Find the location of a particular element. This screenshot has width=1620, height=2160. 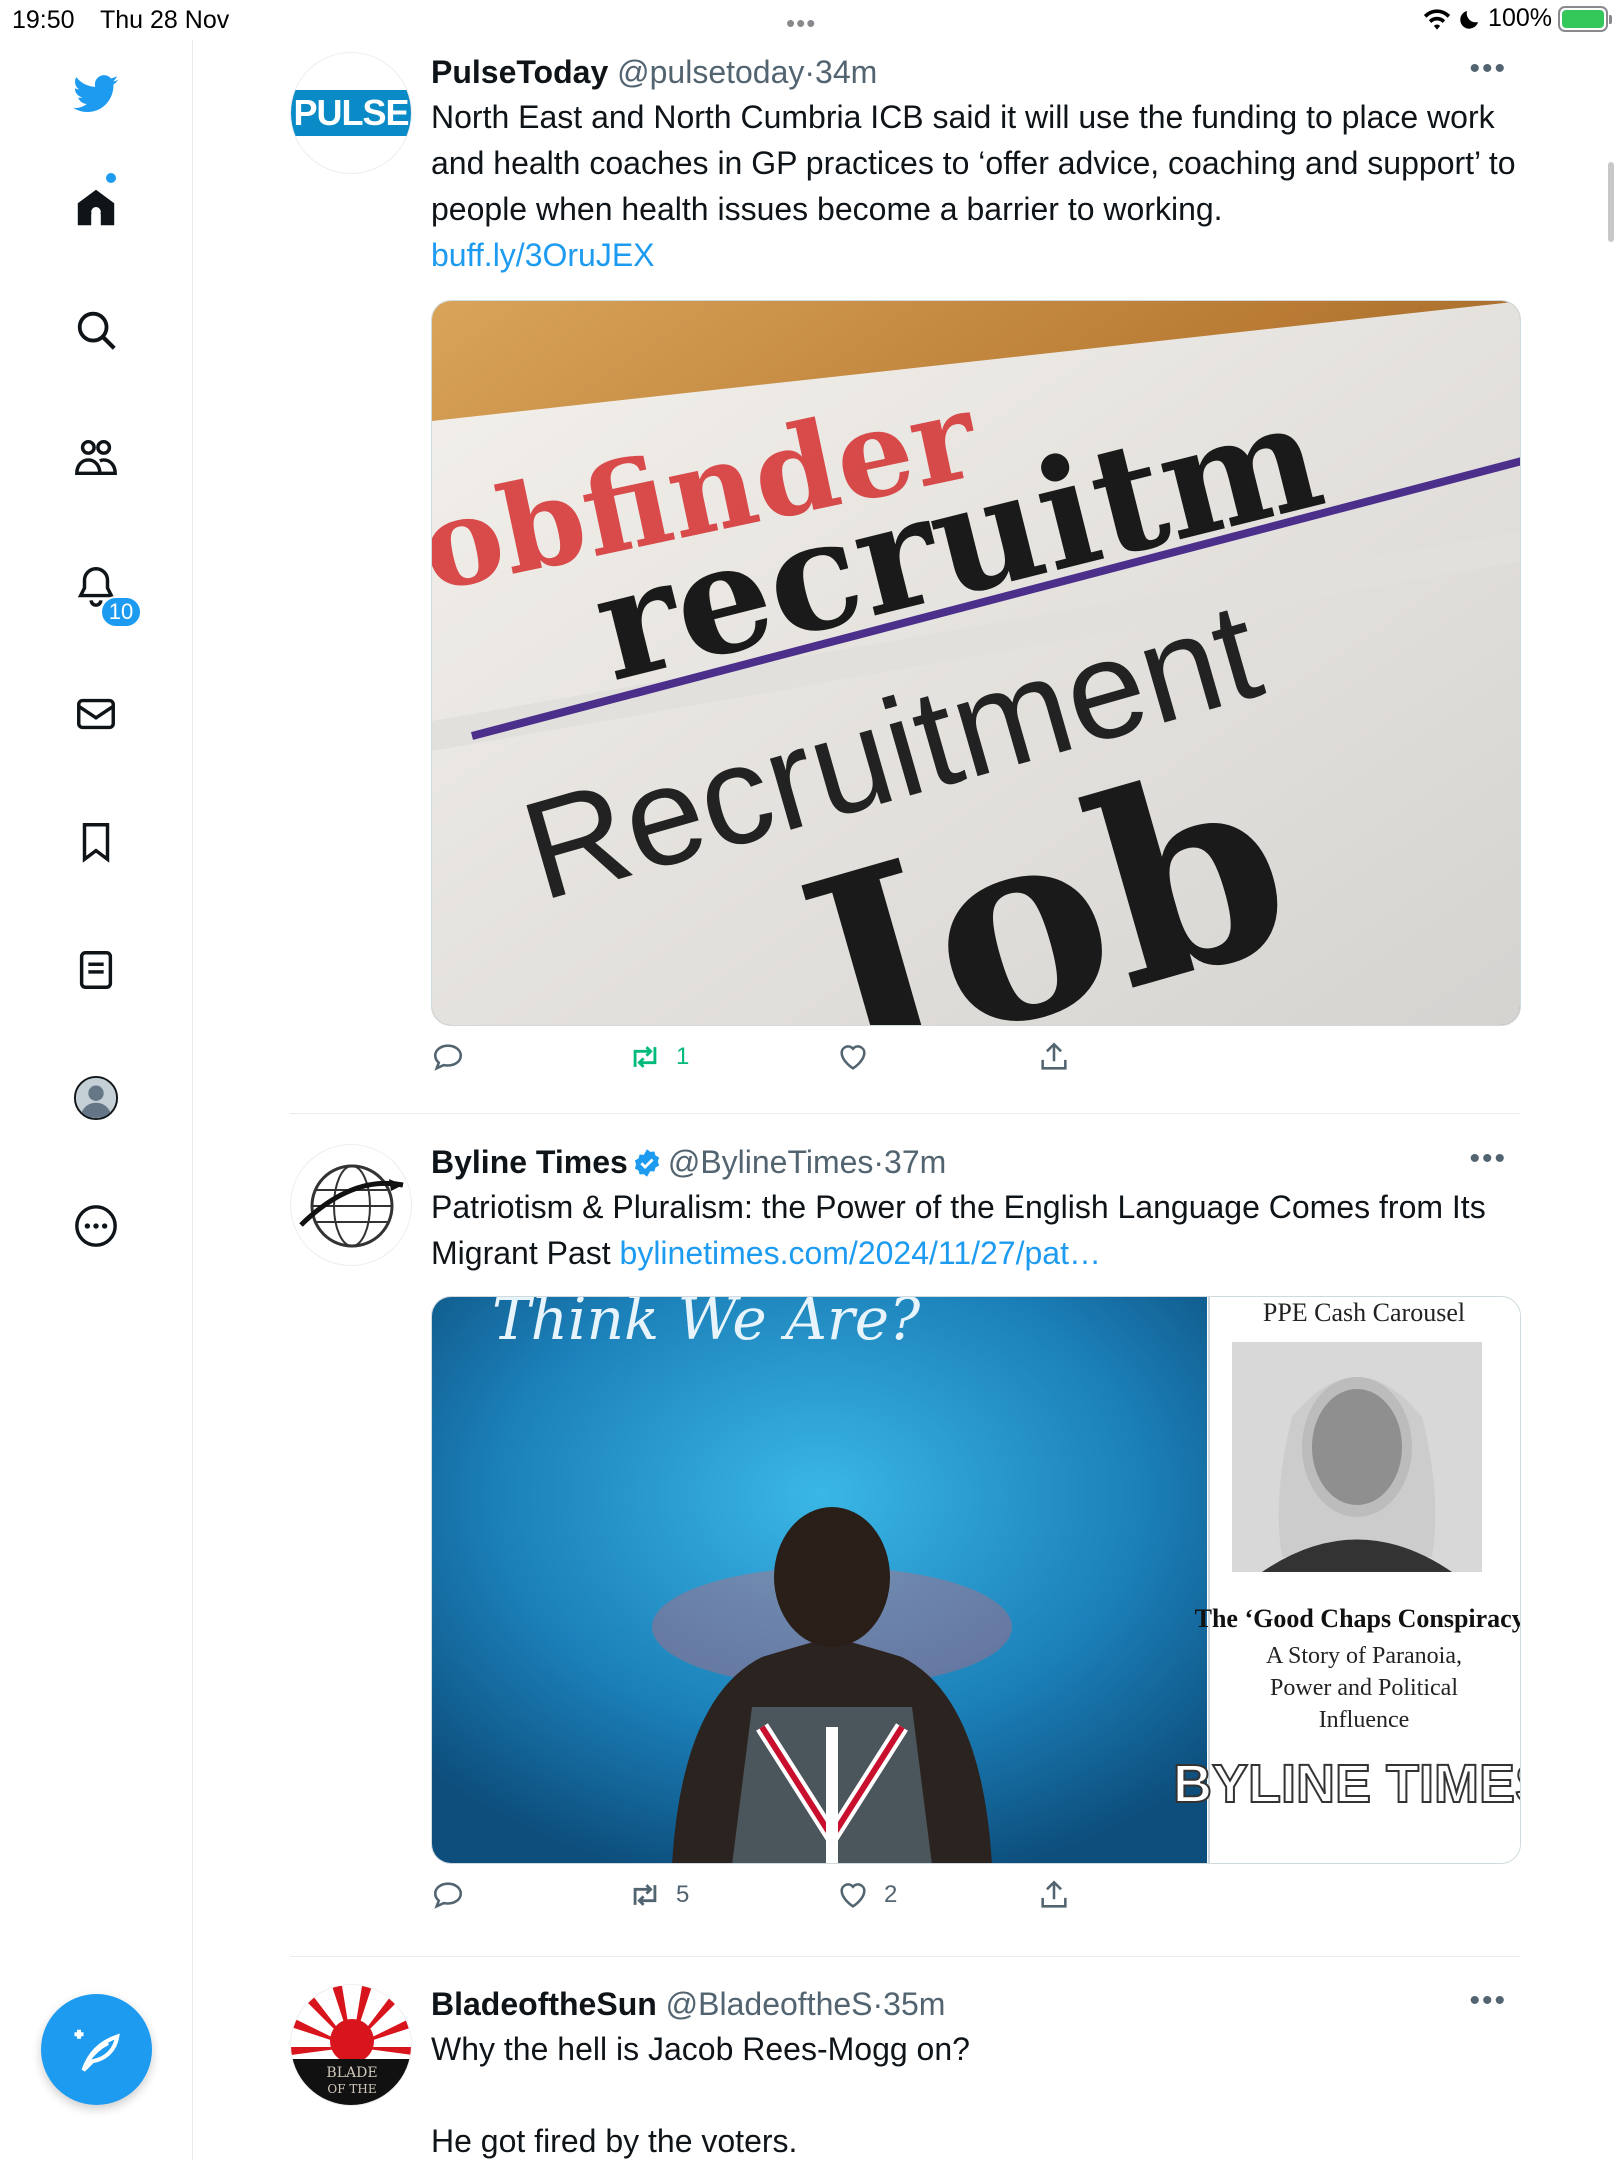

tweet-body-line-1: Why the hell is Jacob Rees-Mogg on? is located at coordinates (700, 2049).